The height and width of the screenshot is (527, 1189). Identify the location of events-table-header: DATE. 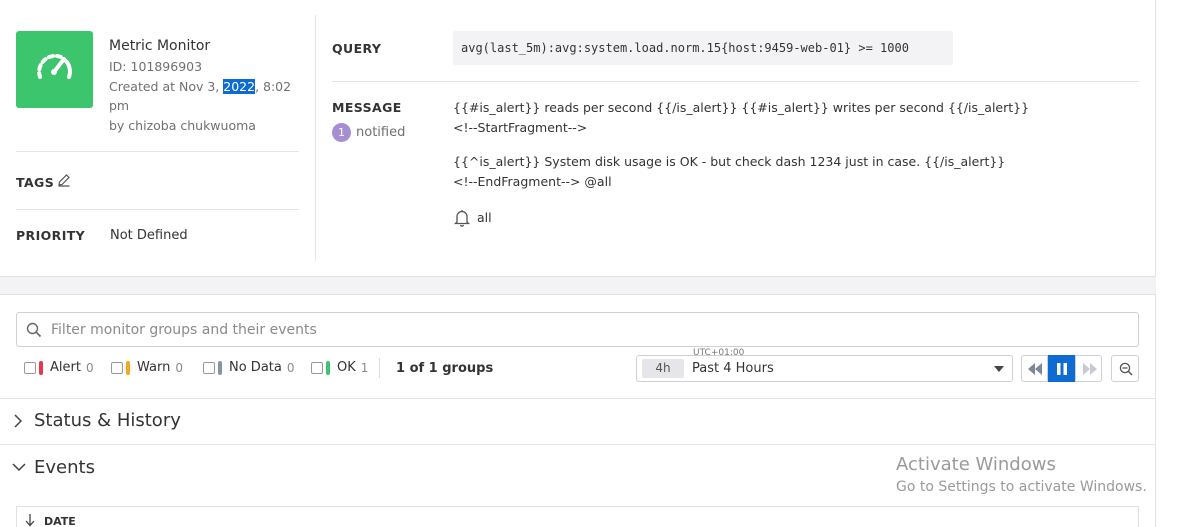
(577, 516).